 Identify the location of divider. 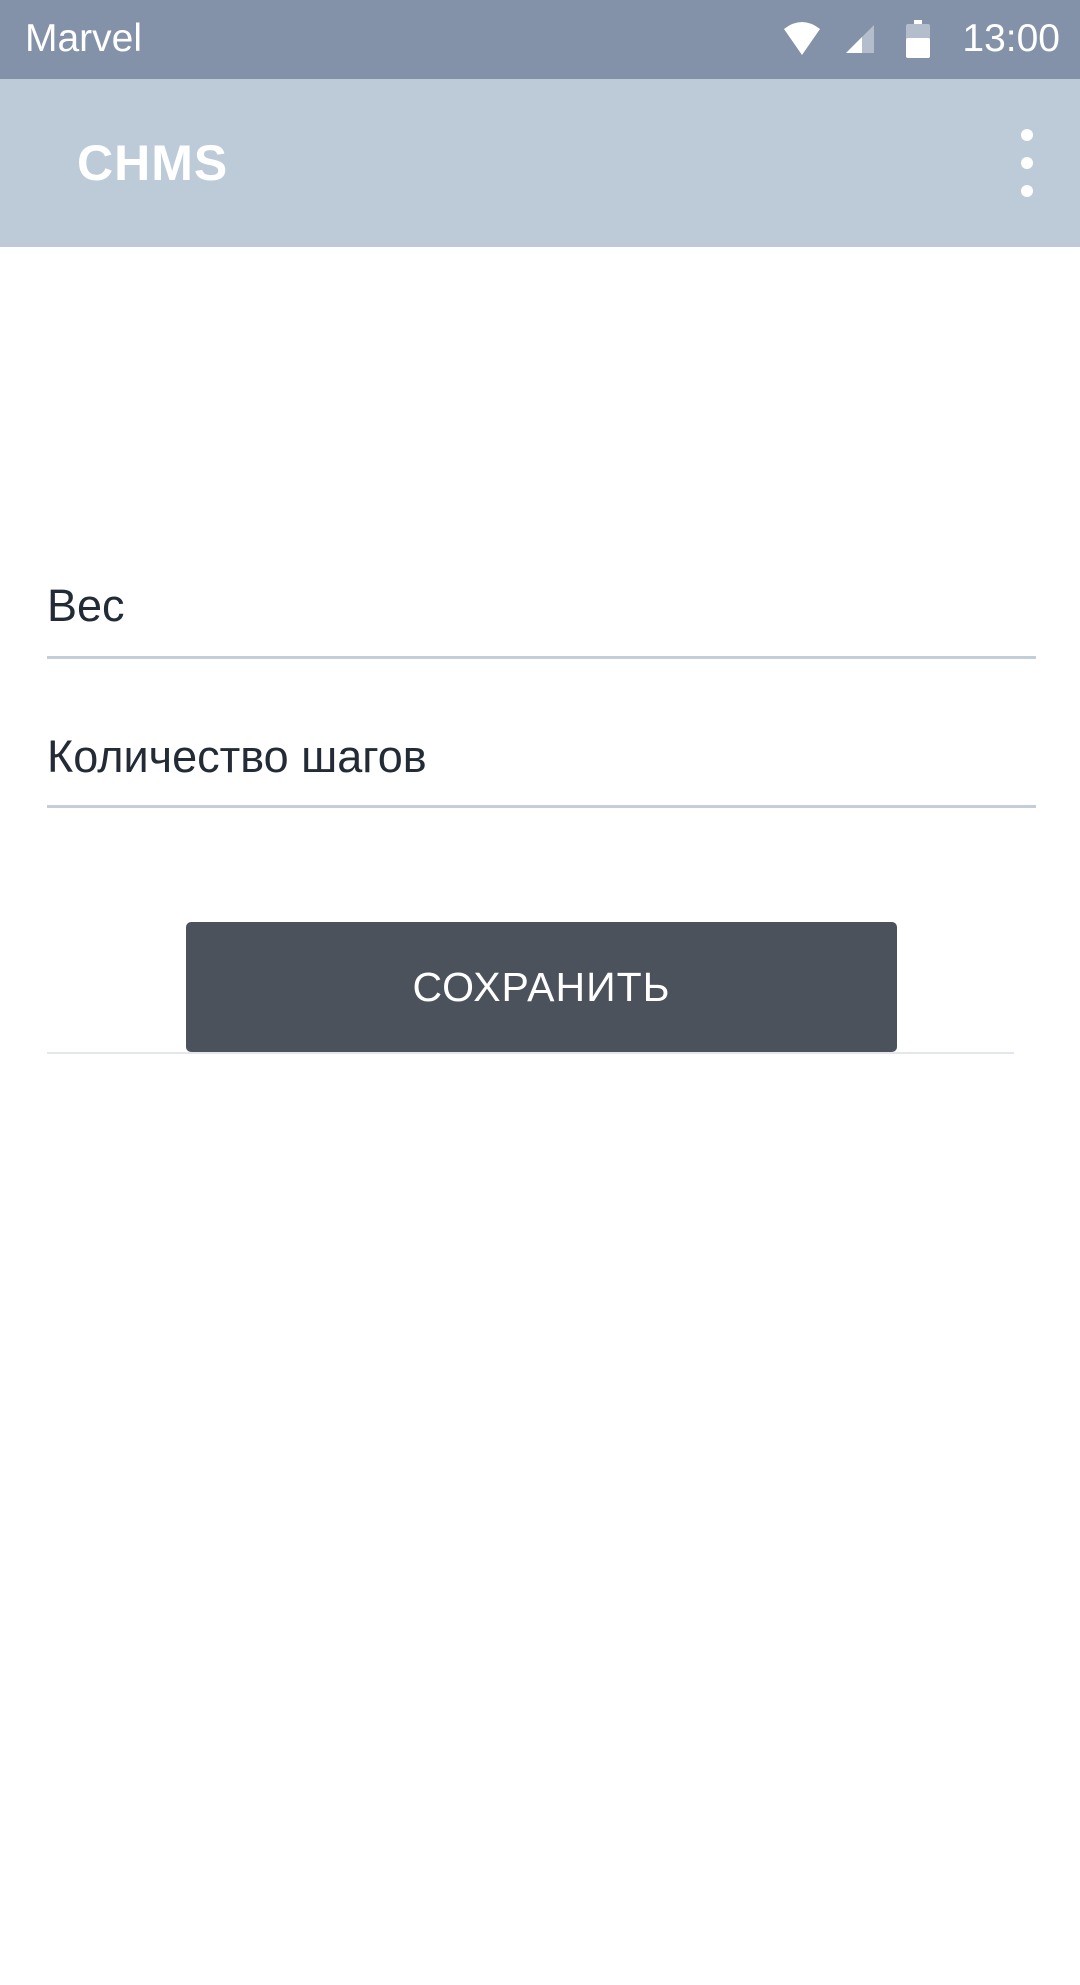
(530, 1053).